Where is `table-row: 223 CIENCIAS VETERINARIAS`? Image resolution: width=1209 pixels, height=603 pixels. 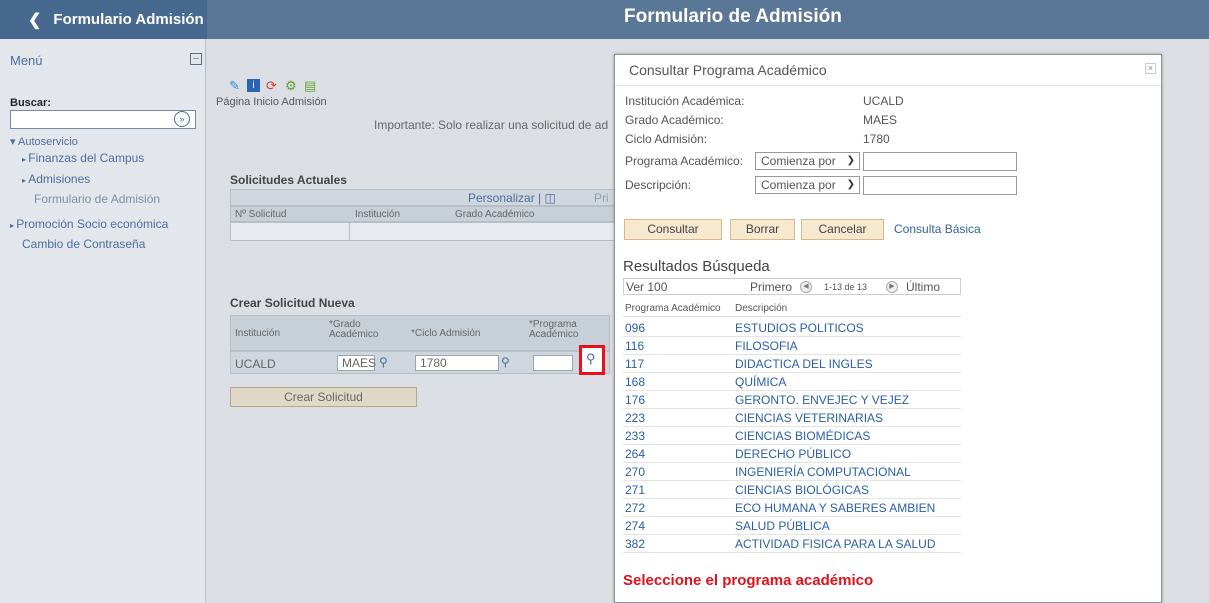 table-row: 223 CIENCIAS VETERINARIAS is located at coordinates (792, 418).